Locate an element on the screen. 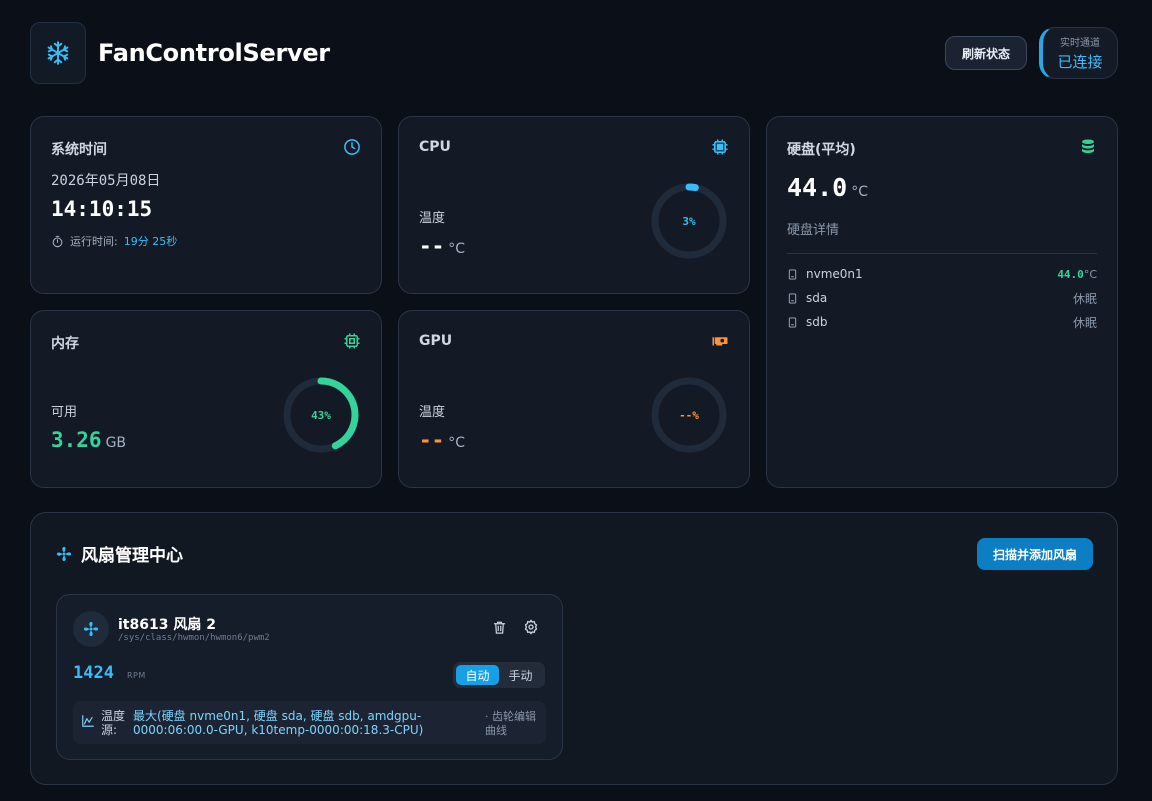 The width and height of the screenshot is (1152, 801). disk-name: nvme0n1 is located at coordinates (834, 274).